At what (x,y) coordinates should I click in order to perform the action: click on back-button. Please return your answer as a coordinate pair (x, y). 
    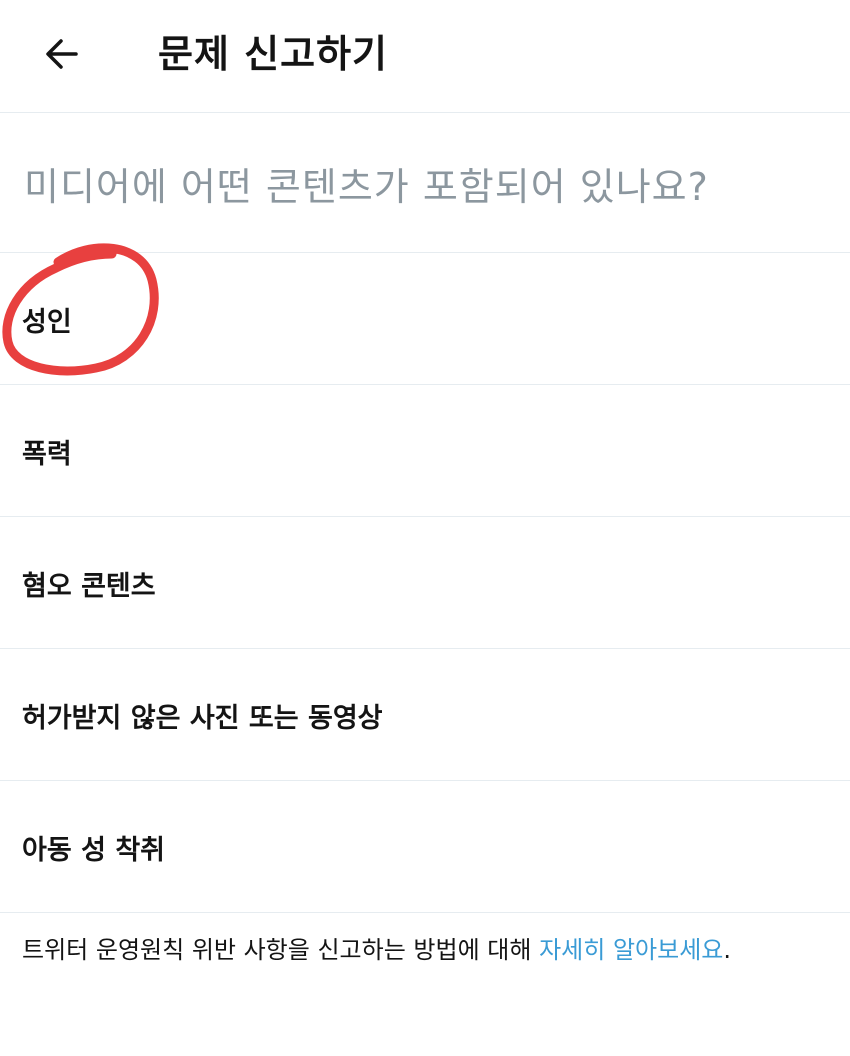
    Looking at the image, I should click on (62, 54).